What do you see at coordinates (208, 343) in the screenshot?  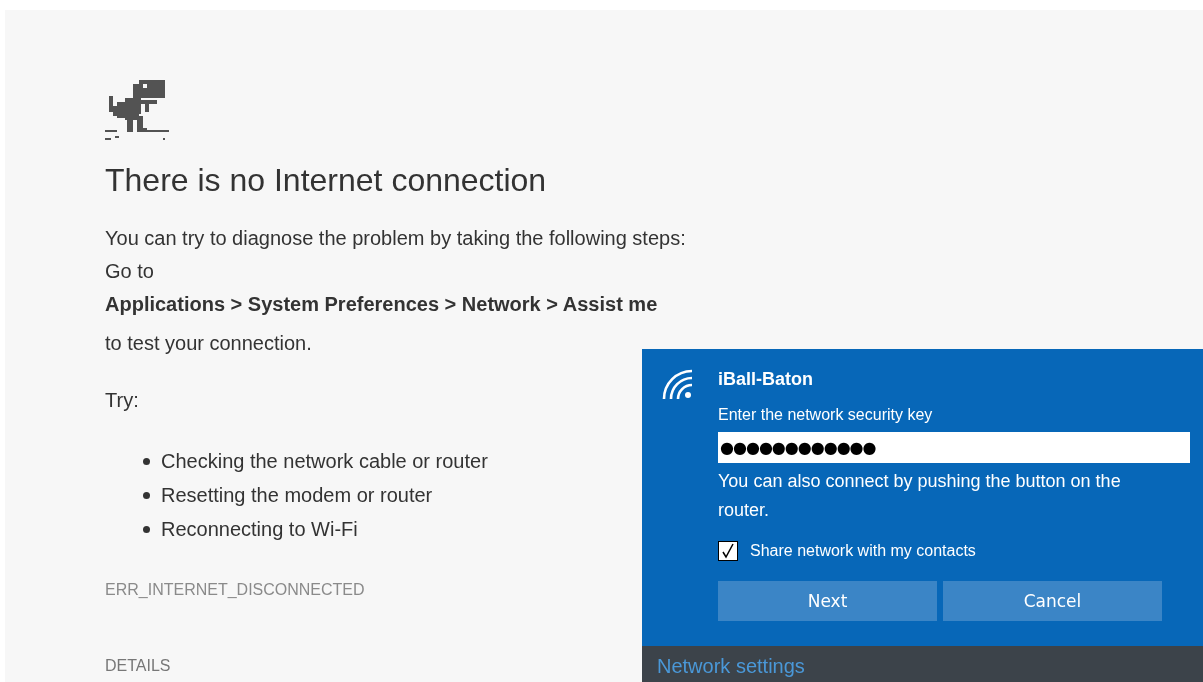 I see `instruction-text: to test your connection.` at bounding box center [208, 343].